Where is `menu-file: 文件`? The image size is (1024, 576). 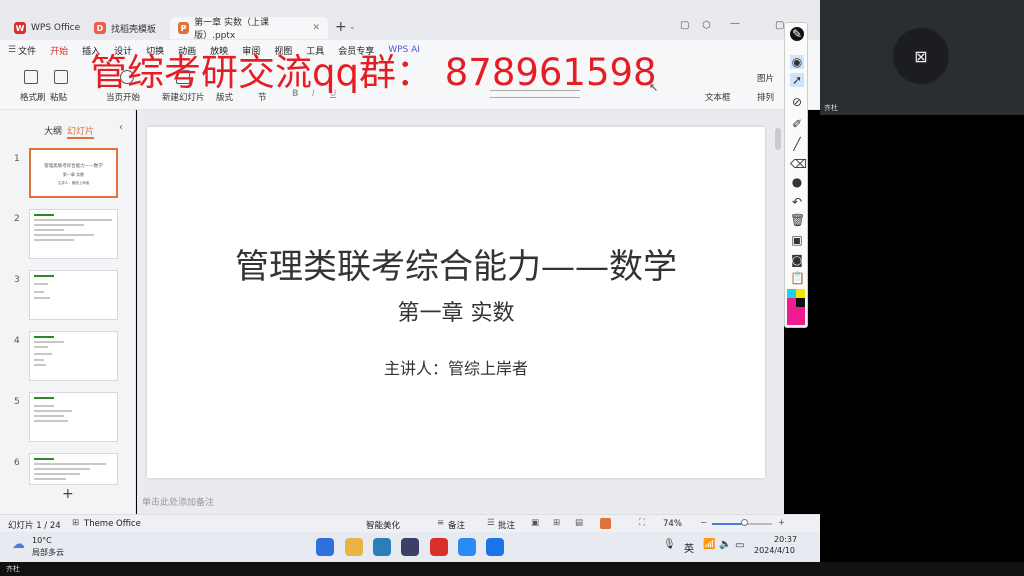
menu-file: 文件 is located at coordinates (27, 50).